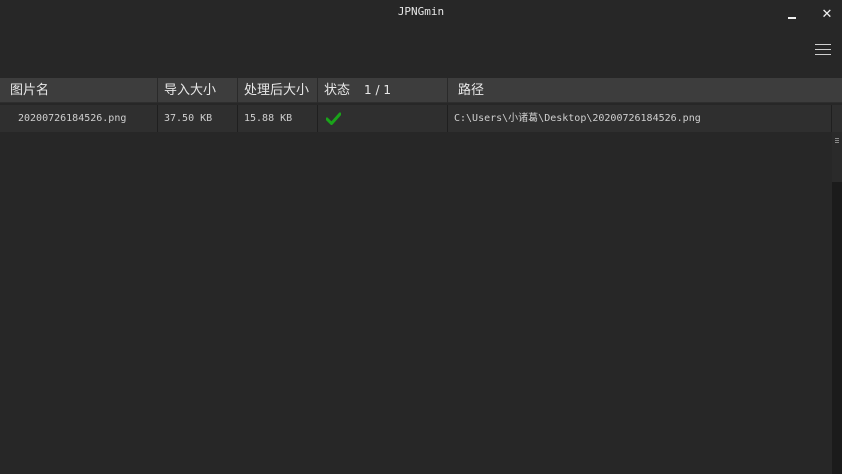 Image resolution: width=842 pixels, height=474 pixels. I want to click on column-header-output-size: 处理后大小, so click(278, 90).